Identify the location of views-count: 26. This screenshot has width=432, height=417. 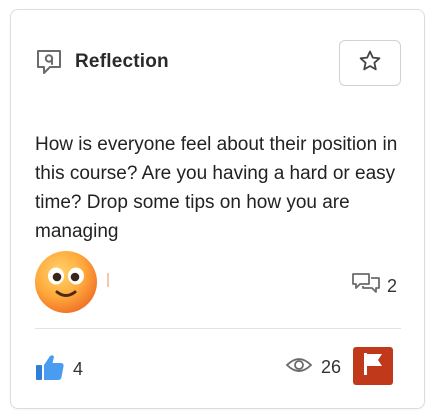
(331, 367).